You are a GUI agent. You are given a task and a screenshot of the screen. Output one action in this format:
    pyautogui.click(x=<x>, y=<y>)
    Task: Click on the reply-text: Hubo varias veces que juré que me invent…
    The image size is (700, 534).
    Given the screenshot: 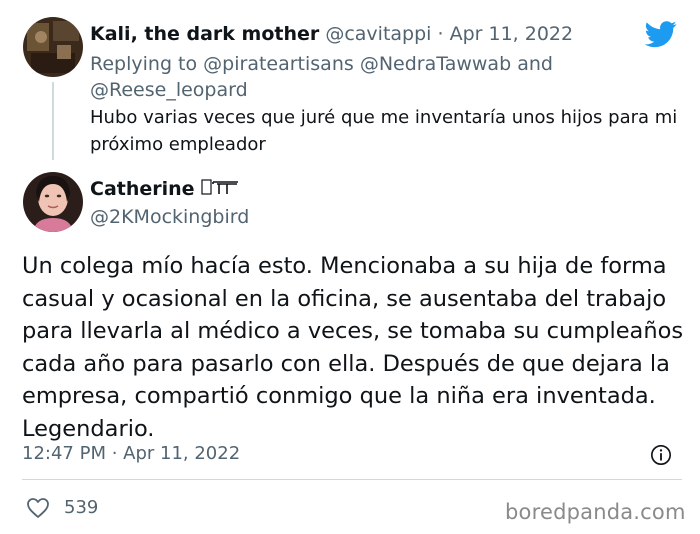 What is the action you would take?
    pyautogui.click(x=384, y=131)
    